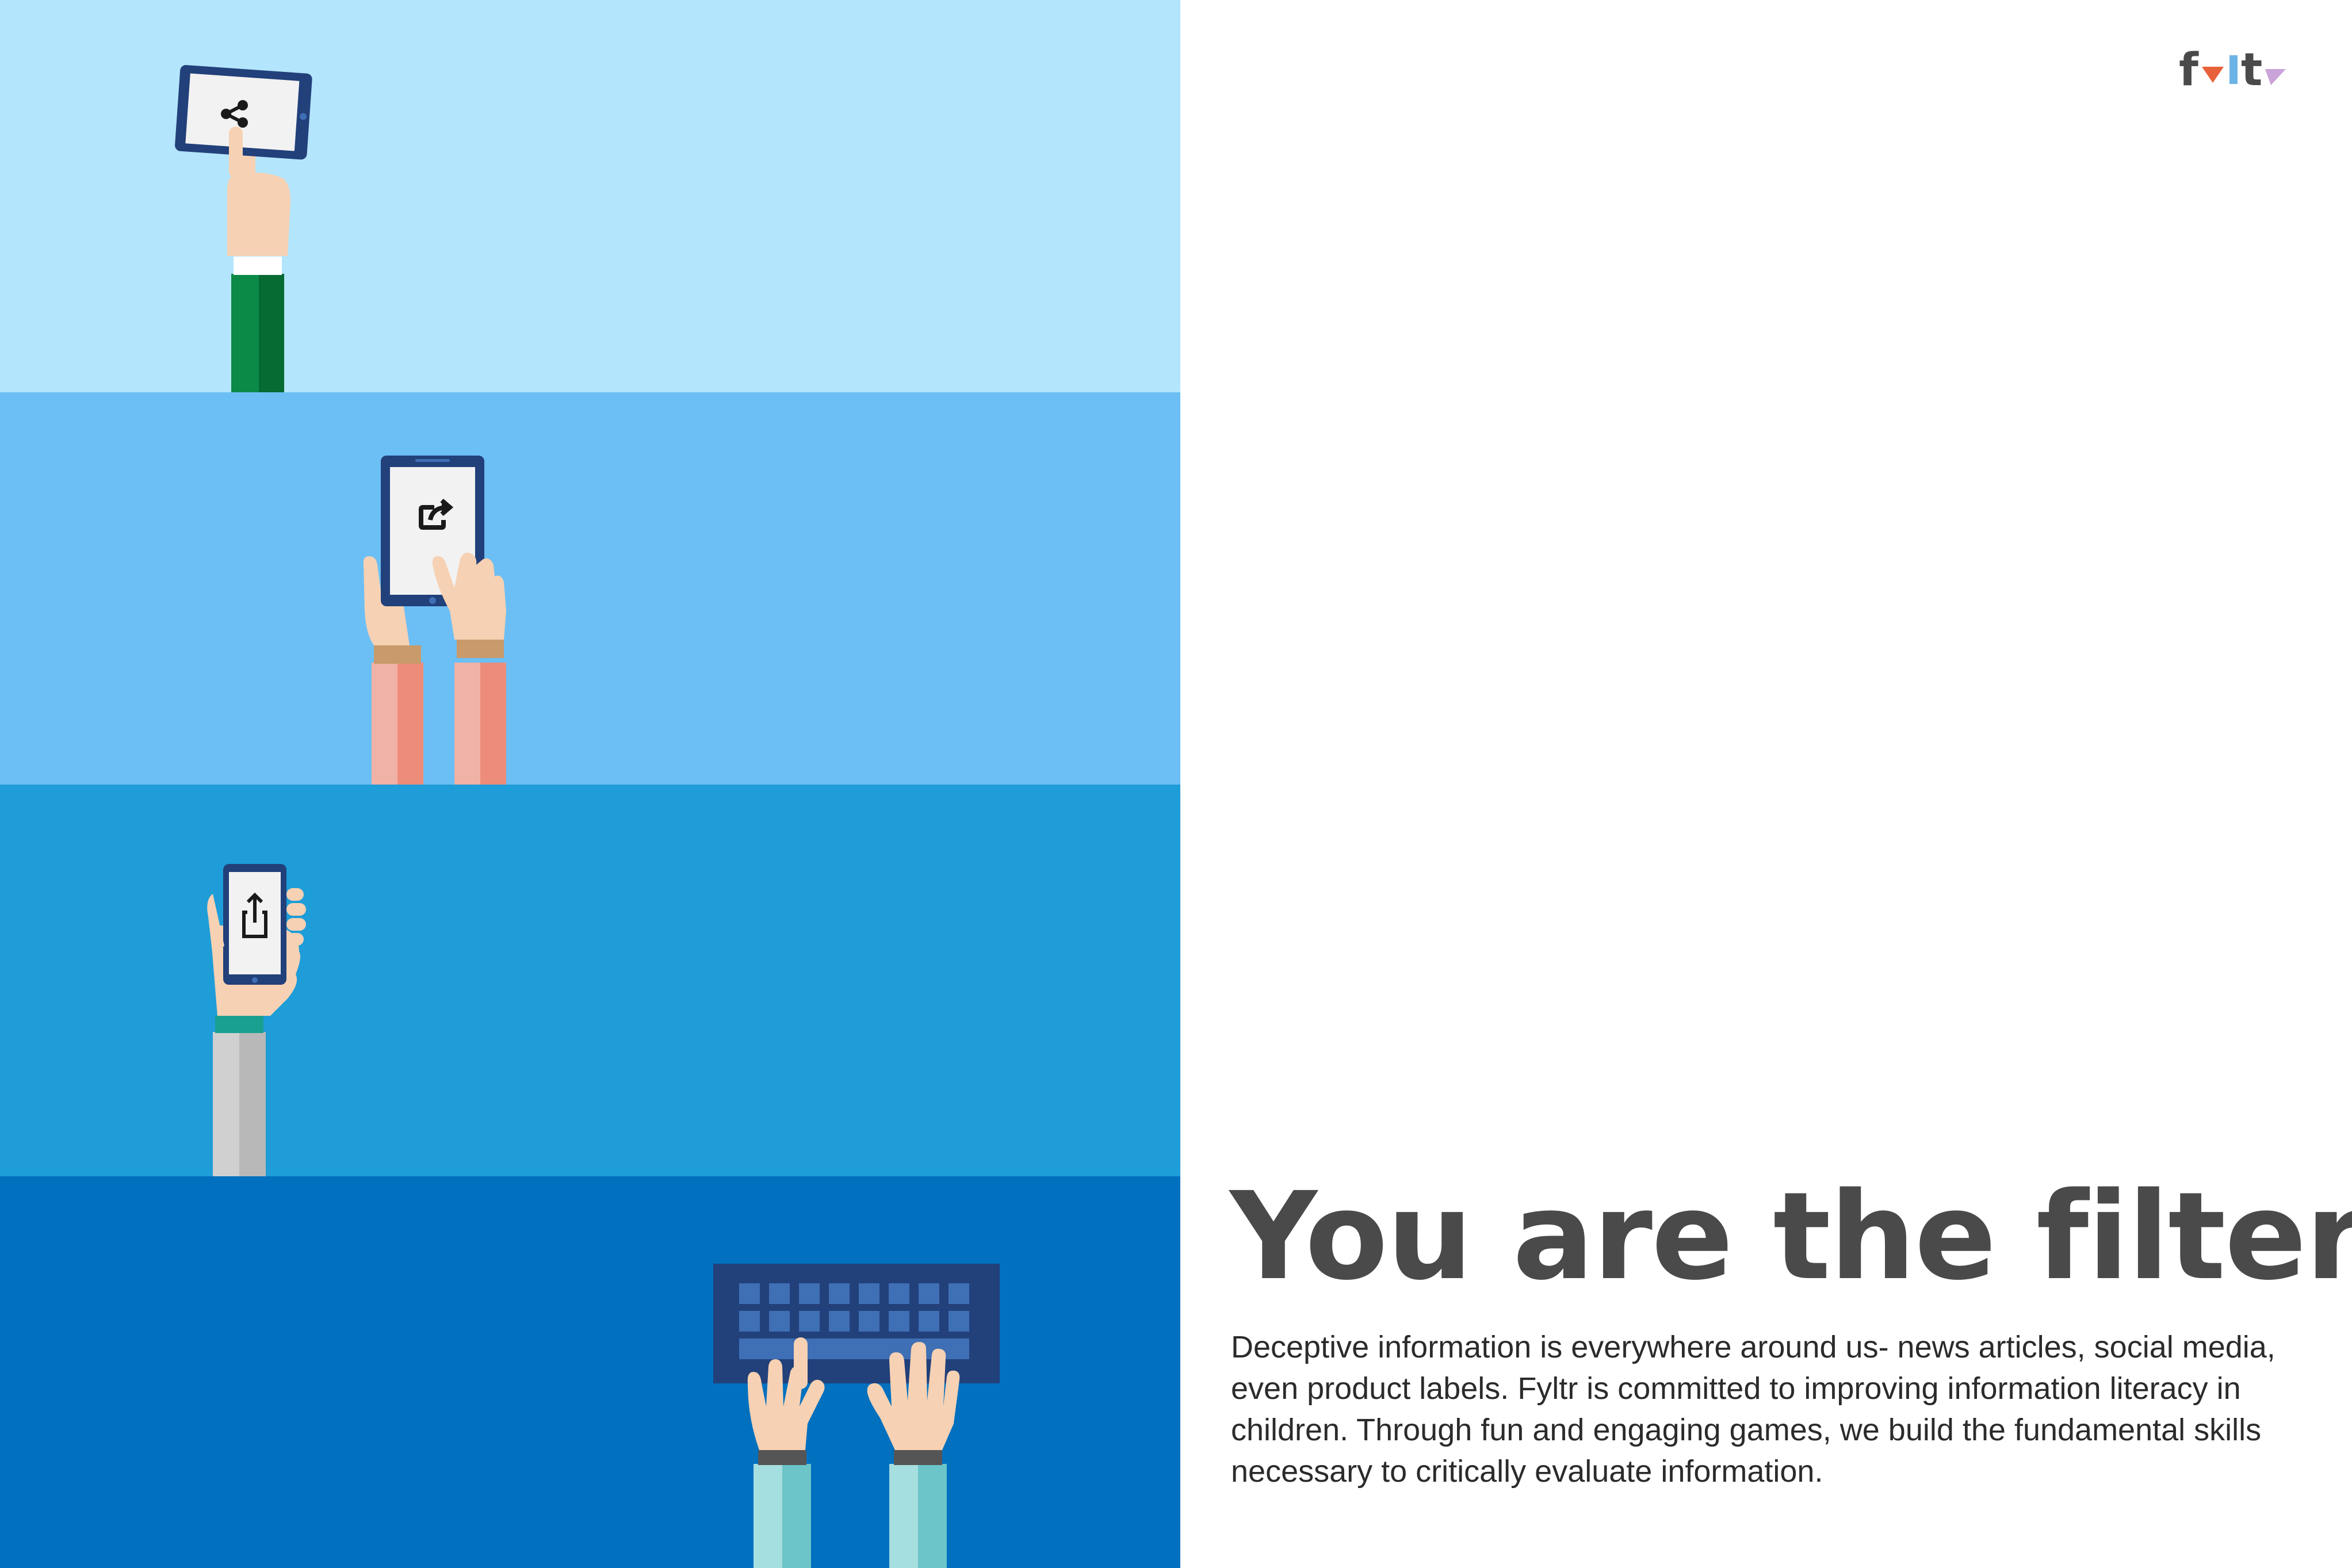  Describe the element at coordinates (2189, 70) in the screenshot. I see `svg-text: f` at that location.